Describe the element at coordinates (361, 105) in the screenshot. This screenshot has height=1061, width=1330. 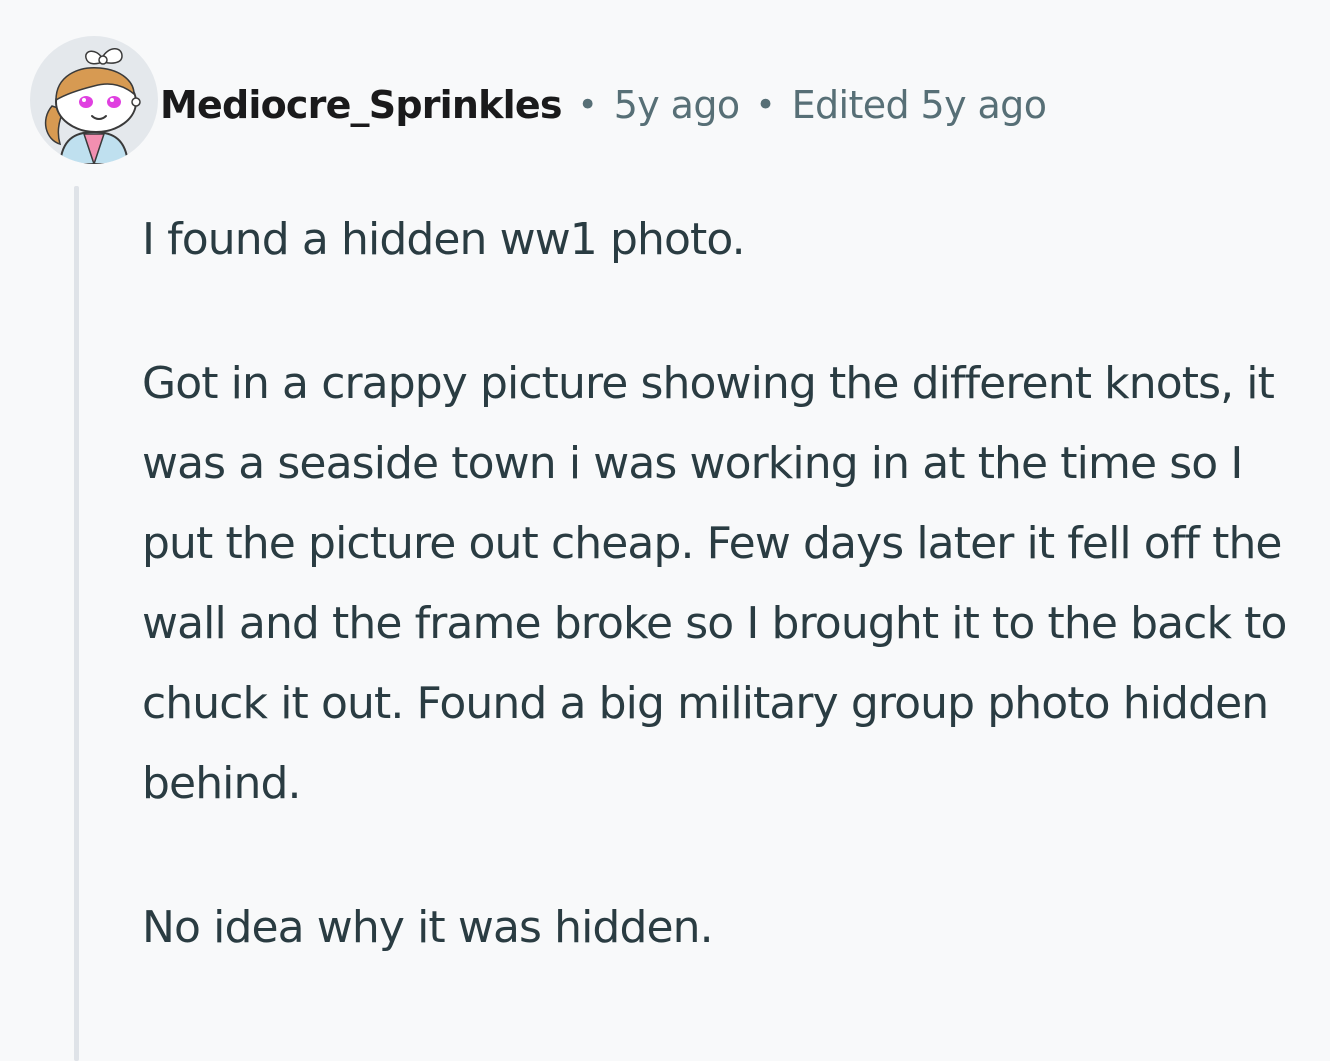
I see `author-username: Mediocre_Sprinkles` at that location.